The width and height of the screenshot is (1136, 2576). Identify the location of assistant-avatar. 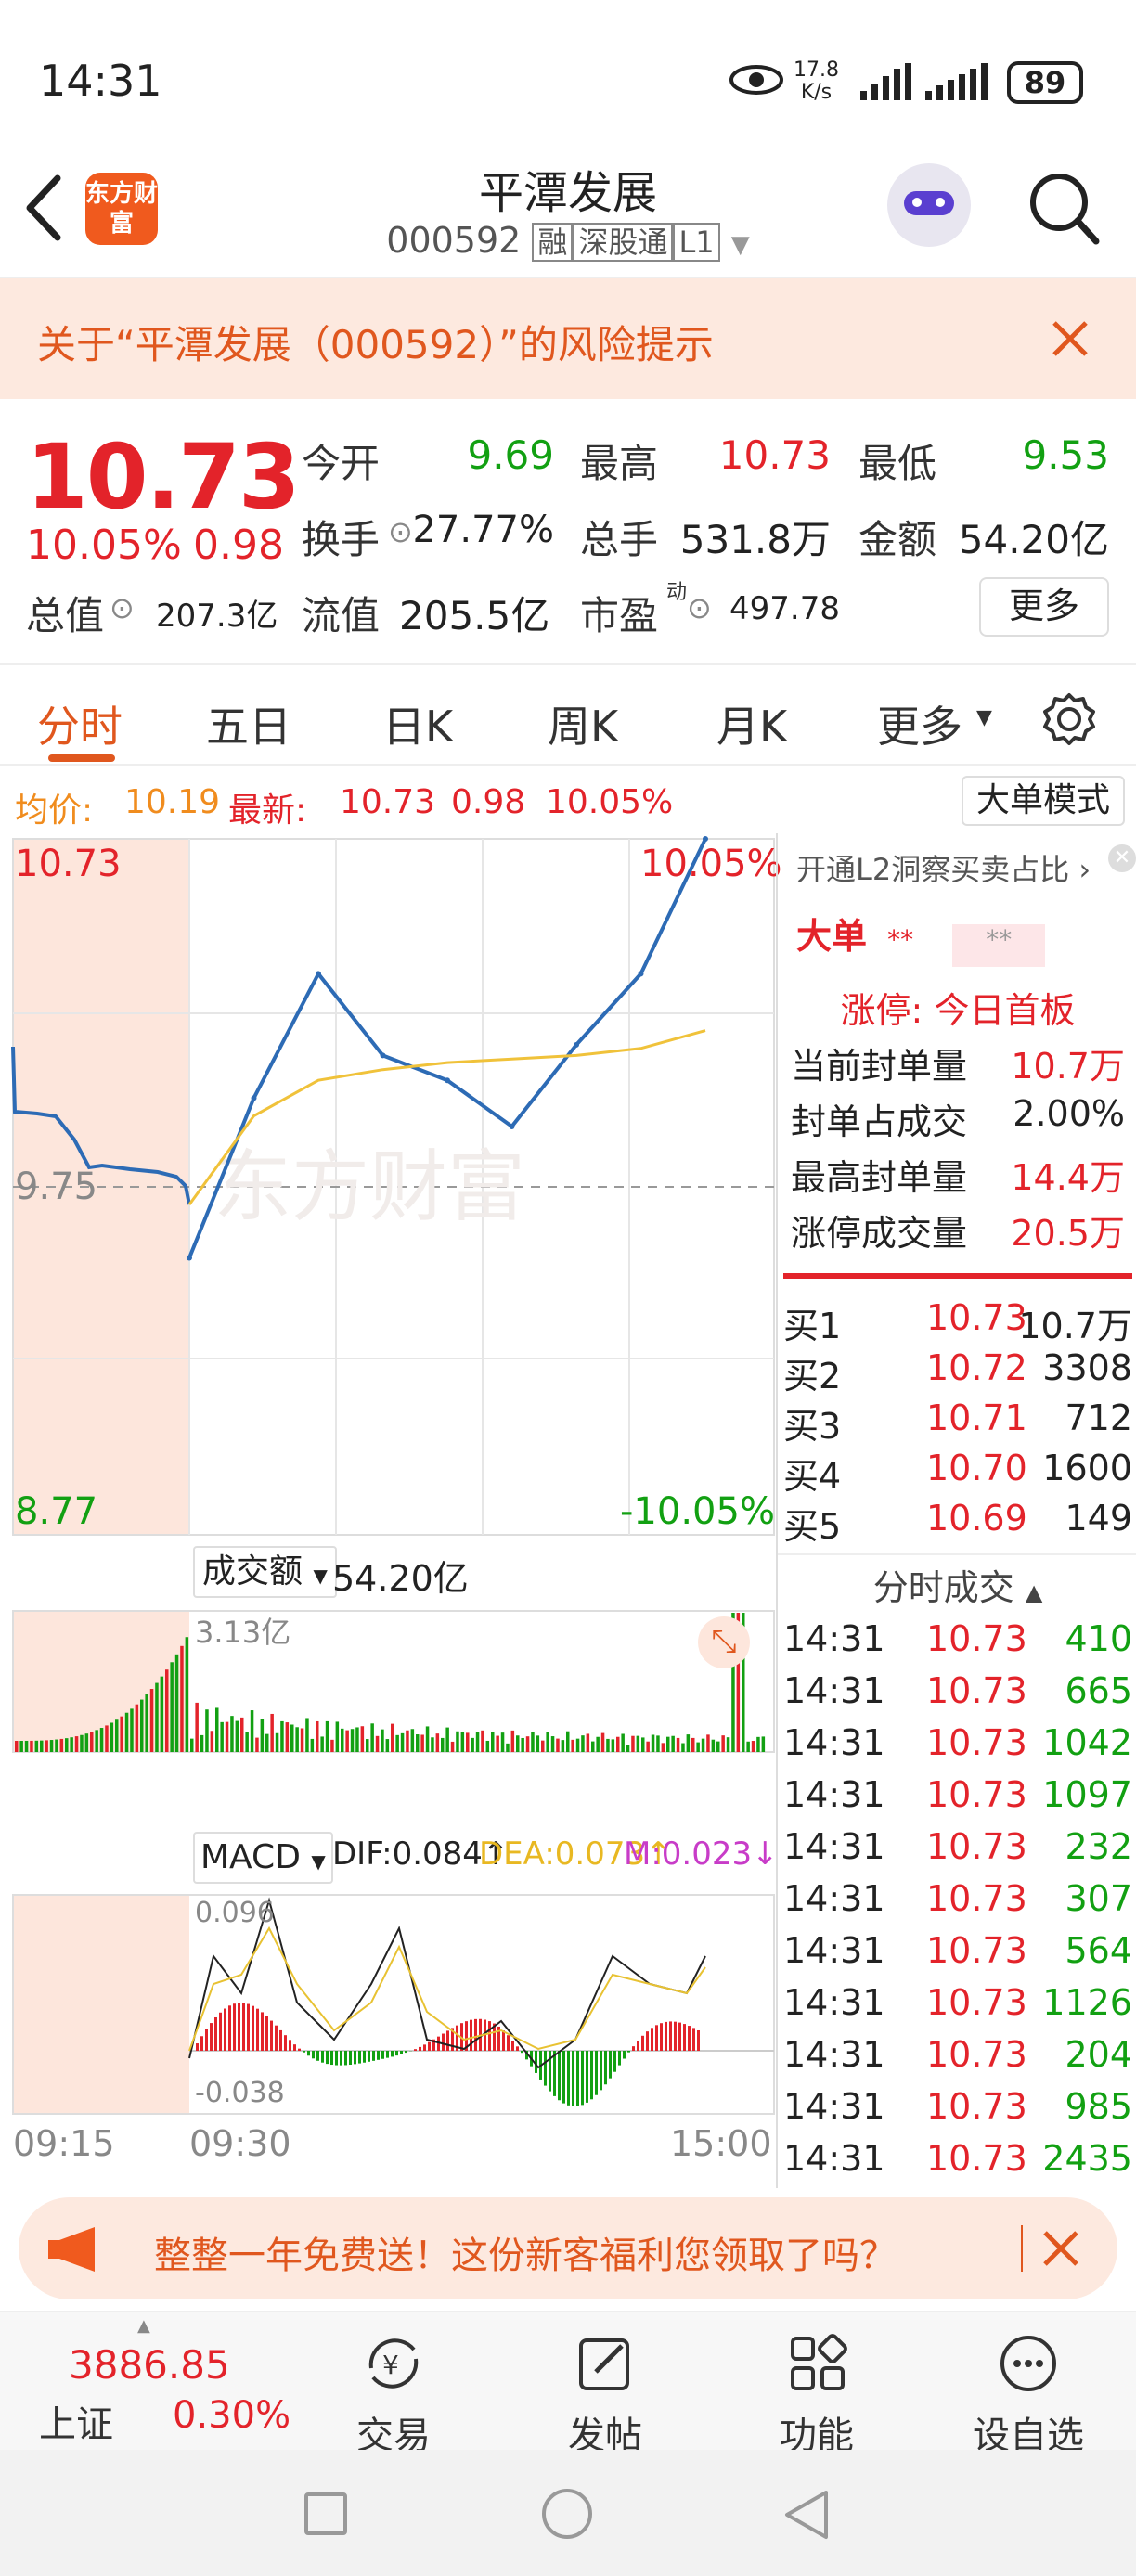
(929, 205).